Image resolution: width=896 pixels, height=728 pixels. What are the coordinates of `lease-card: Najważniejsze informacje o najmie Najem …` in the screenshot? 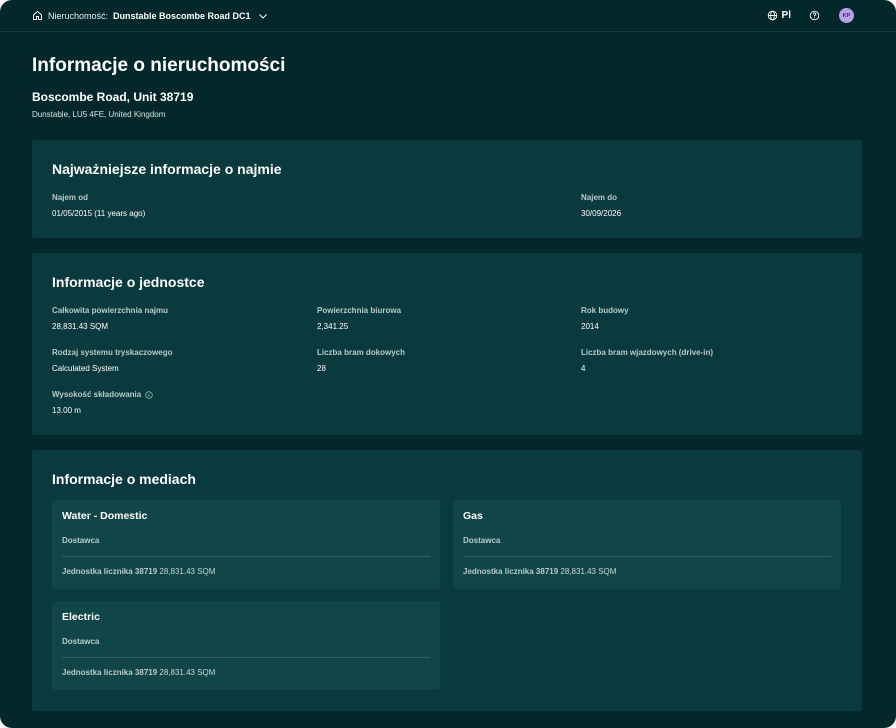 It's located at (447, 189).